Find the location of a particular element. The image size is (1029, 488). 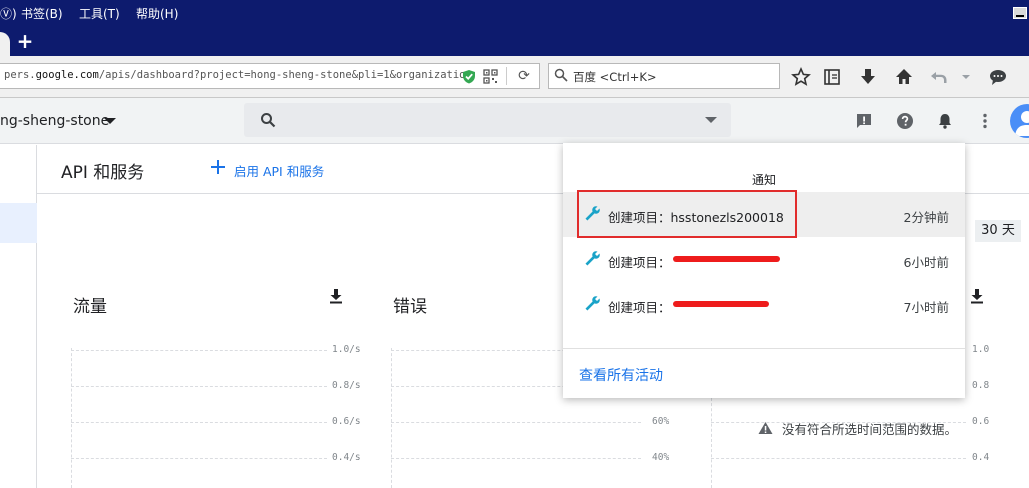

traffic-tick-label: 0.4/s is located at coordinates (346, 457).